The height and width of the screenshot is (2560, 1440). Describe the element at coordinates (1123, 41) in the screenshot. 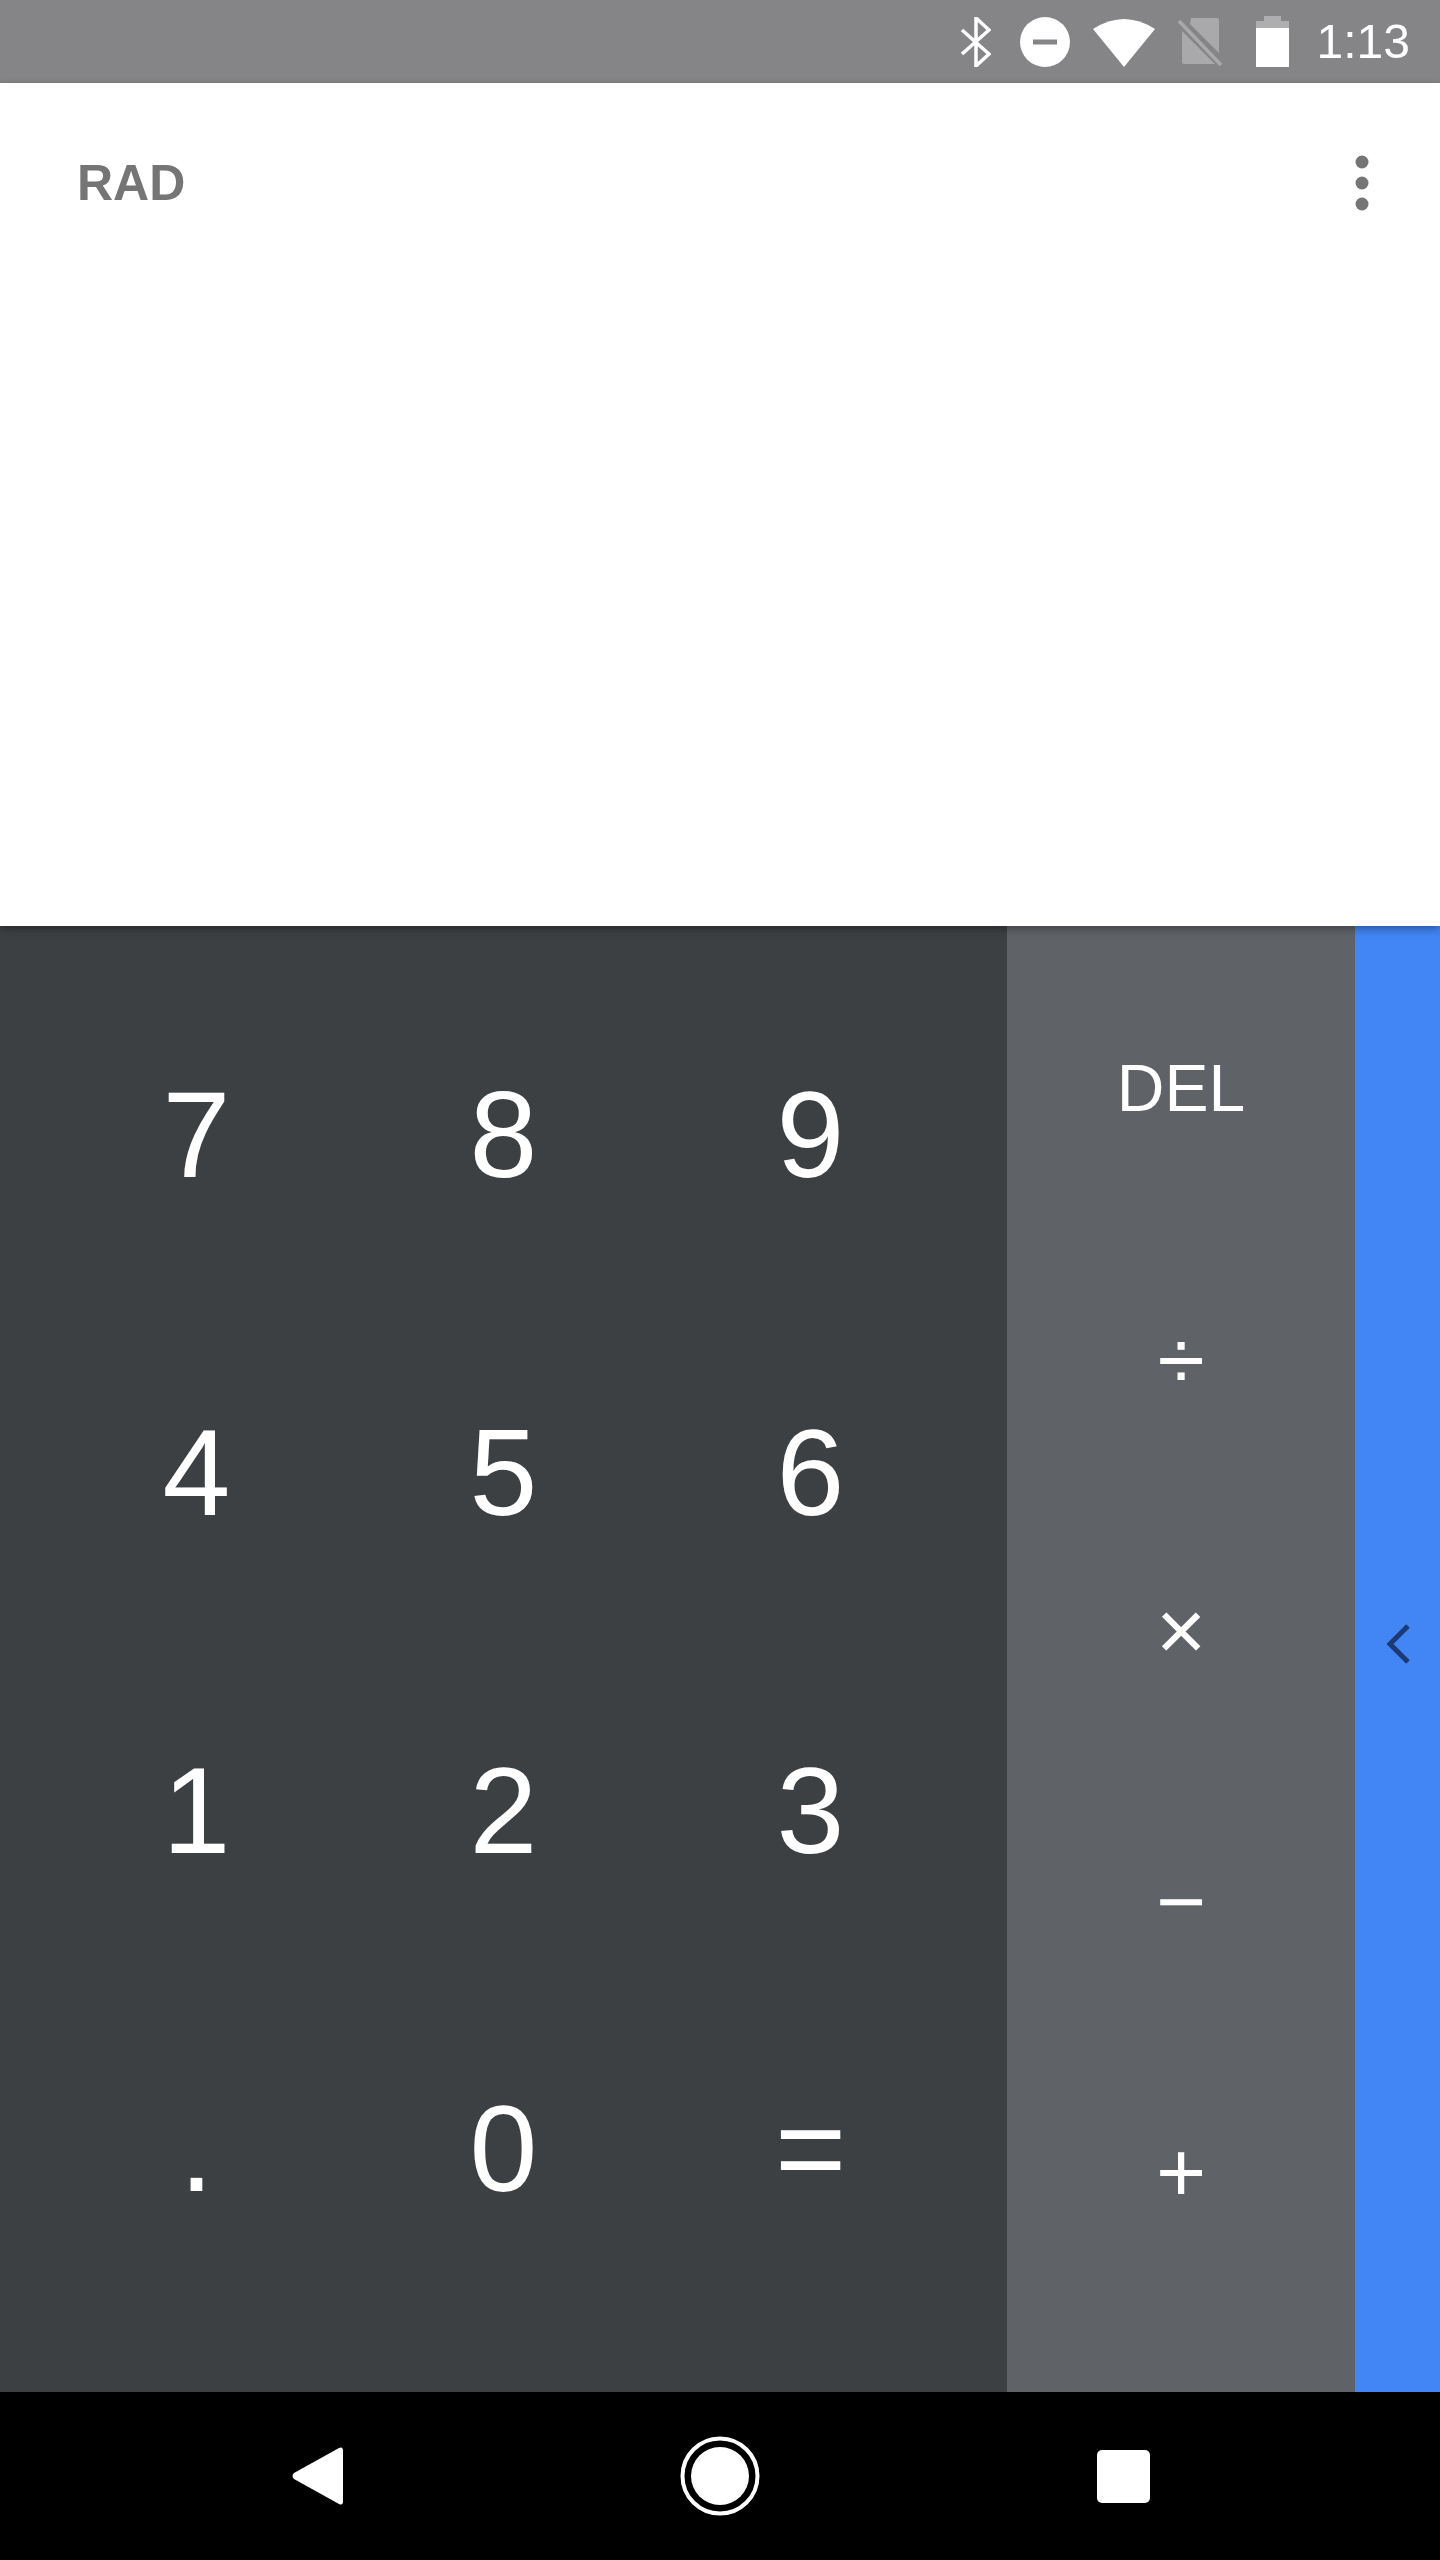

I see `wifi-icon` at that location.